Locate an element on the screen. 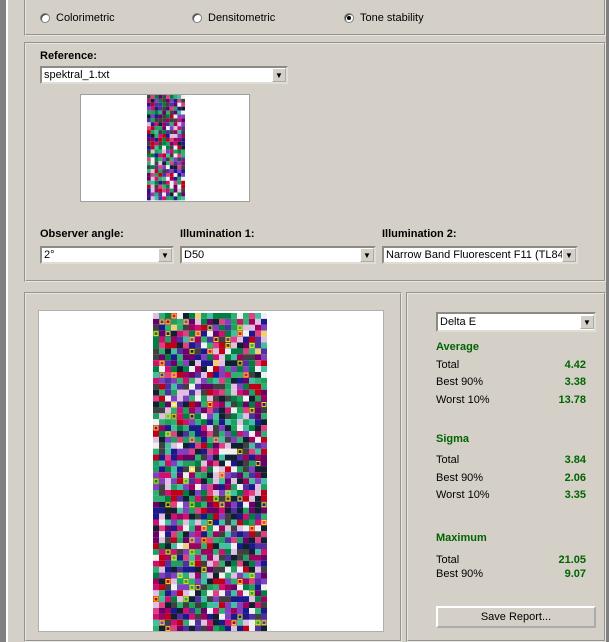 The width and height of the screenshot is (609, 642). illumination2-select: Narrow Band Fluorescent F11 (TL84) ▼ is located at coordinates (480, 255).